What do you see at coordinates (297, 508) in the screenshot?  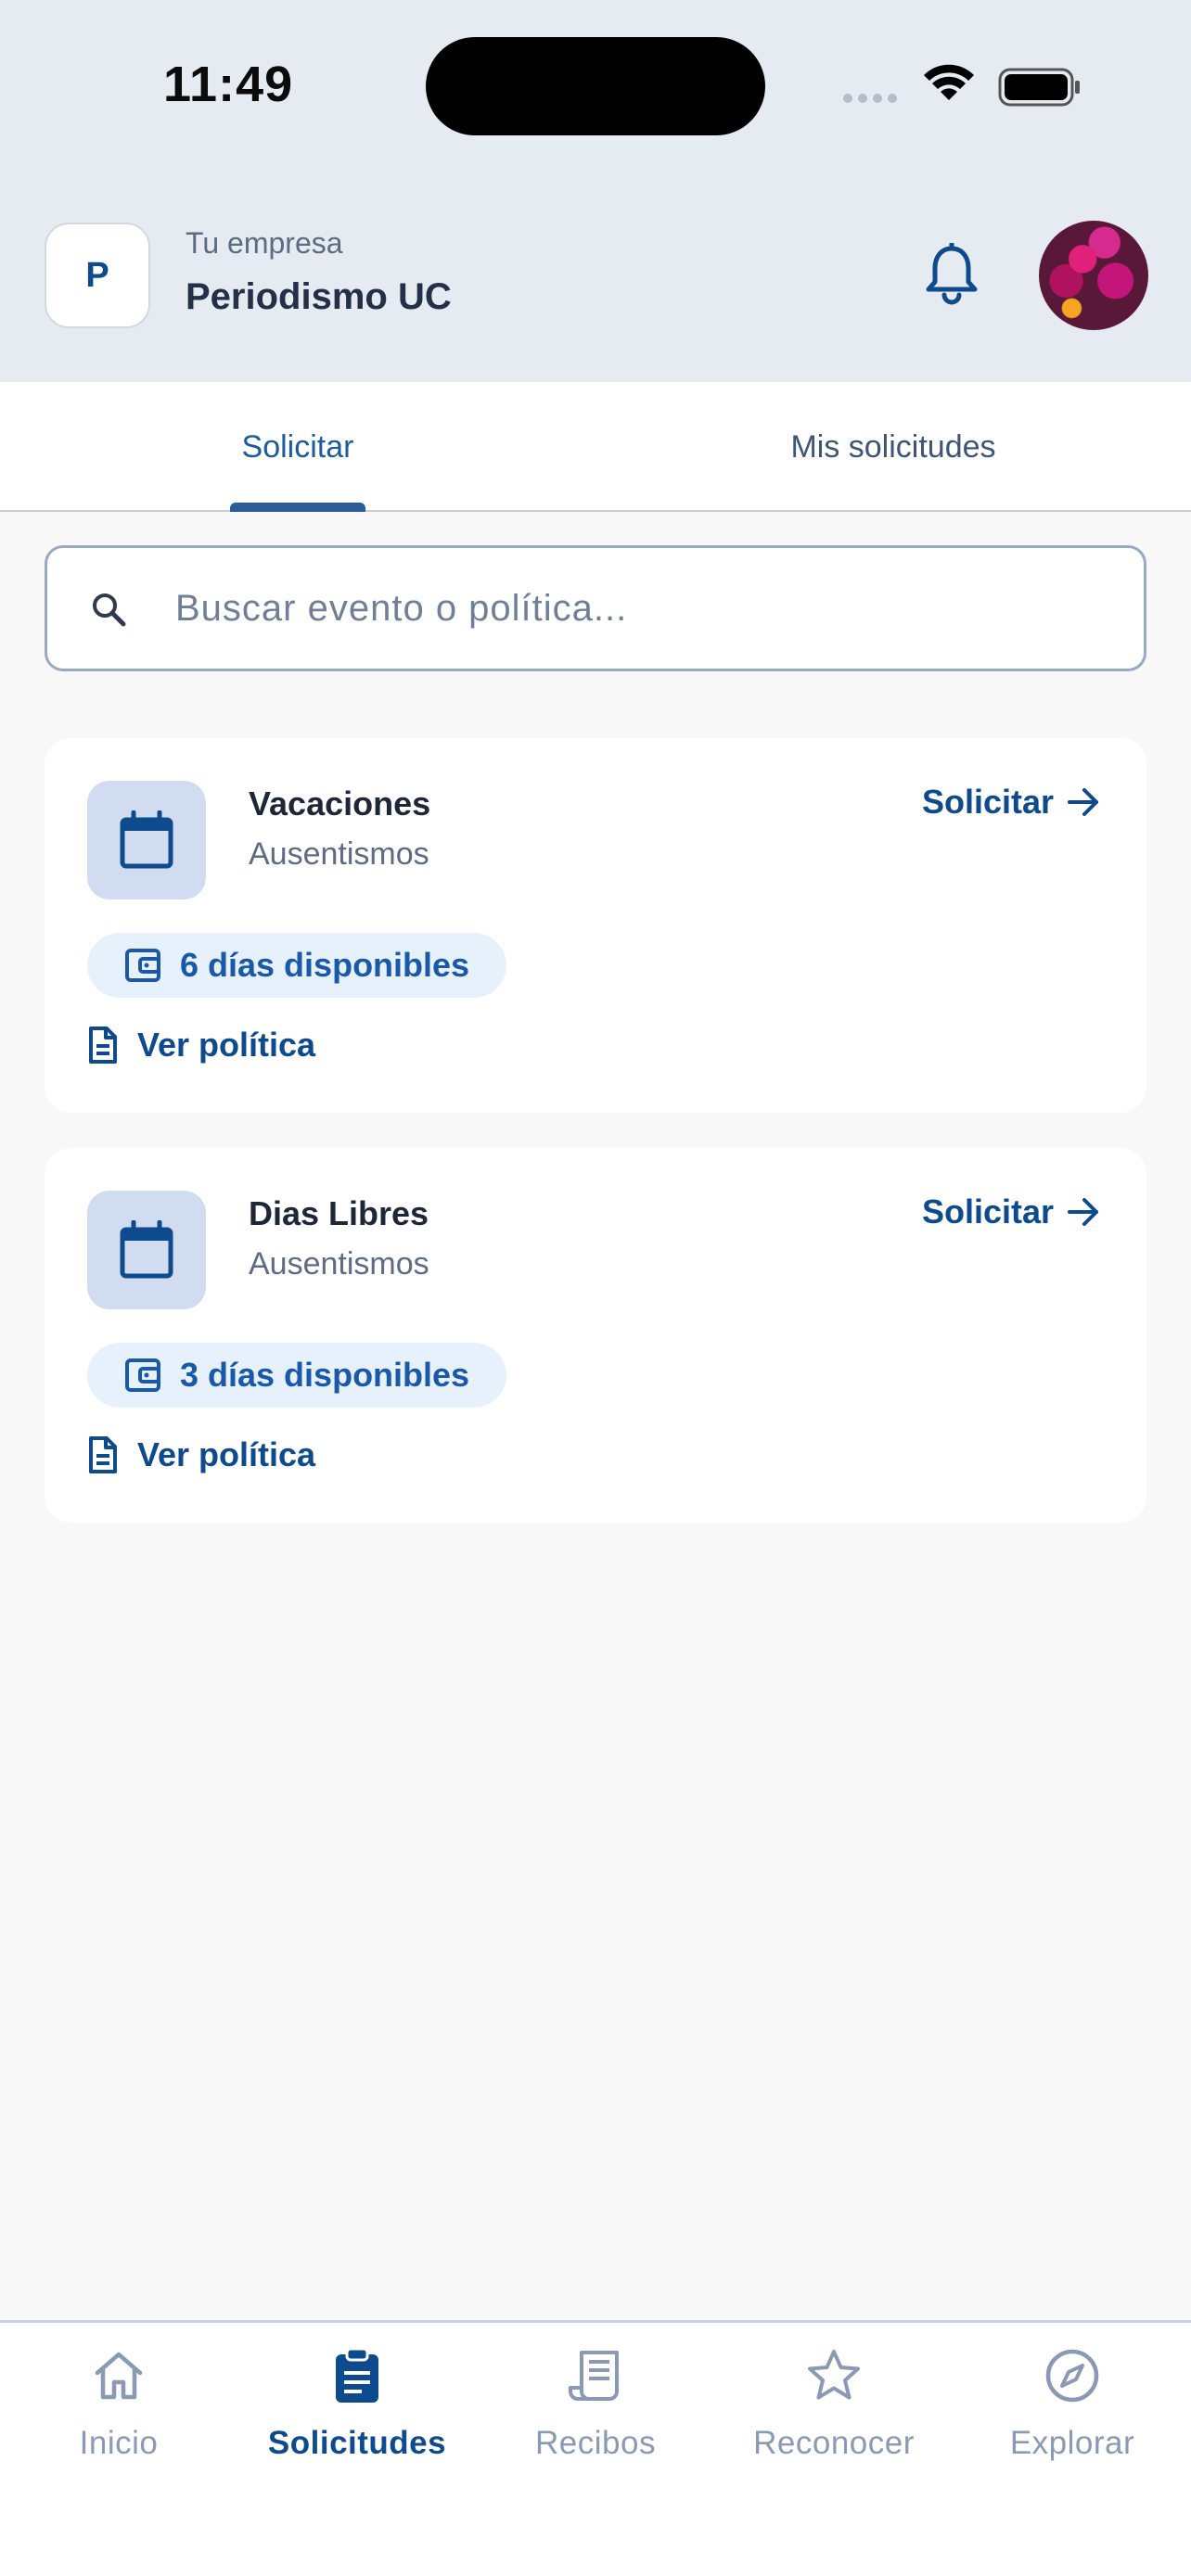 I see `active-tab-indicator` at bounding box center [297, 508].